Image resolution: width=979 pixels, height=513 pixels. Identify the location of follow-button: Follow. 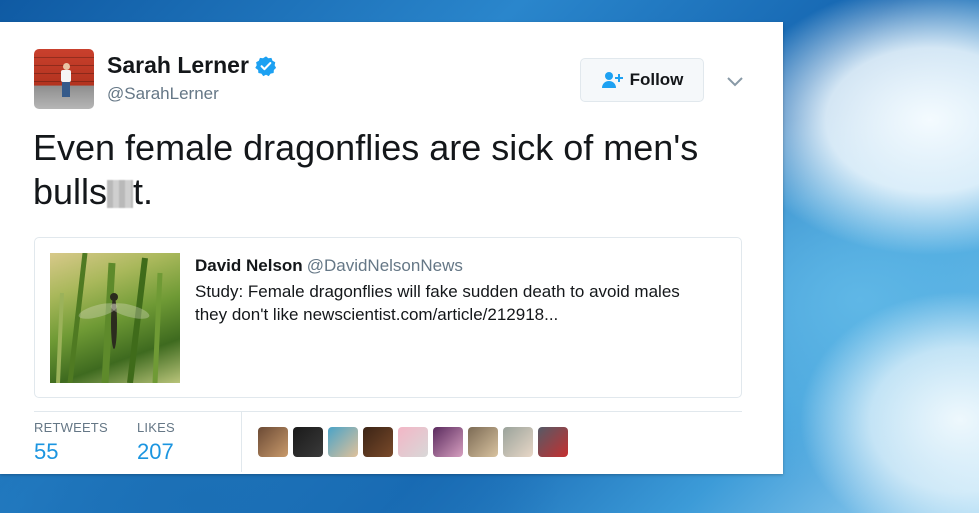
(642, 80).